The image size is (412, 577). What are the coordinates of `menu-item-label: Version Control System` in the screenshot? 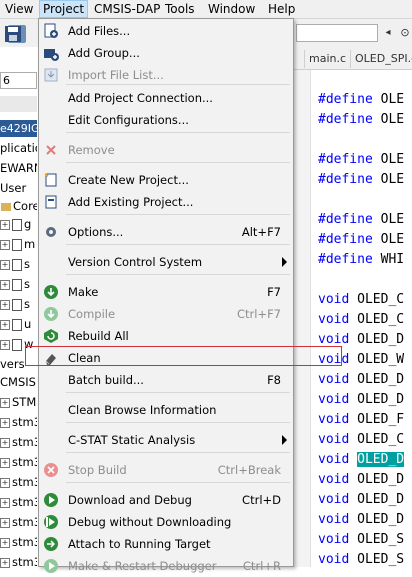 It's located at (135, 262).